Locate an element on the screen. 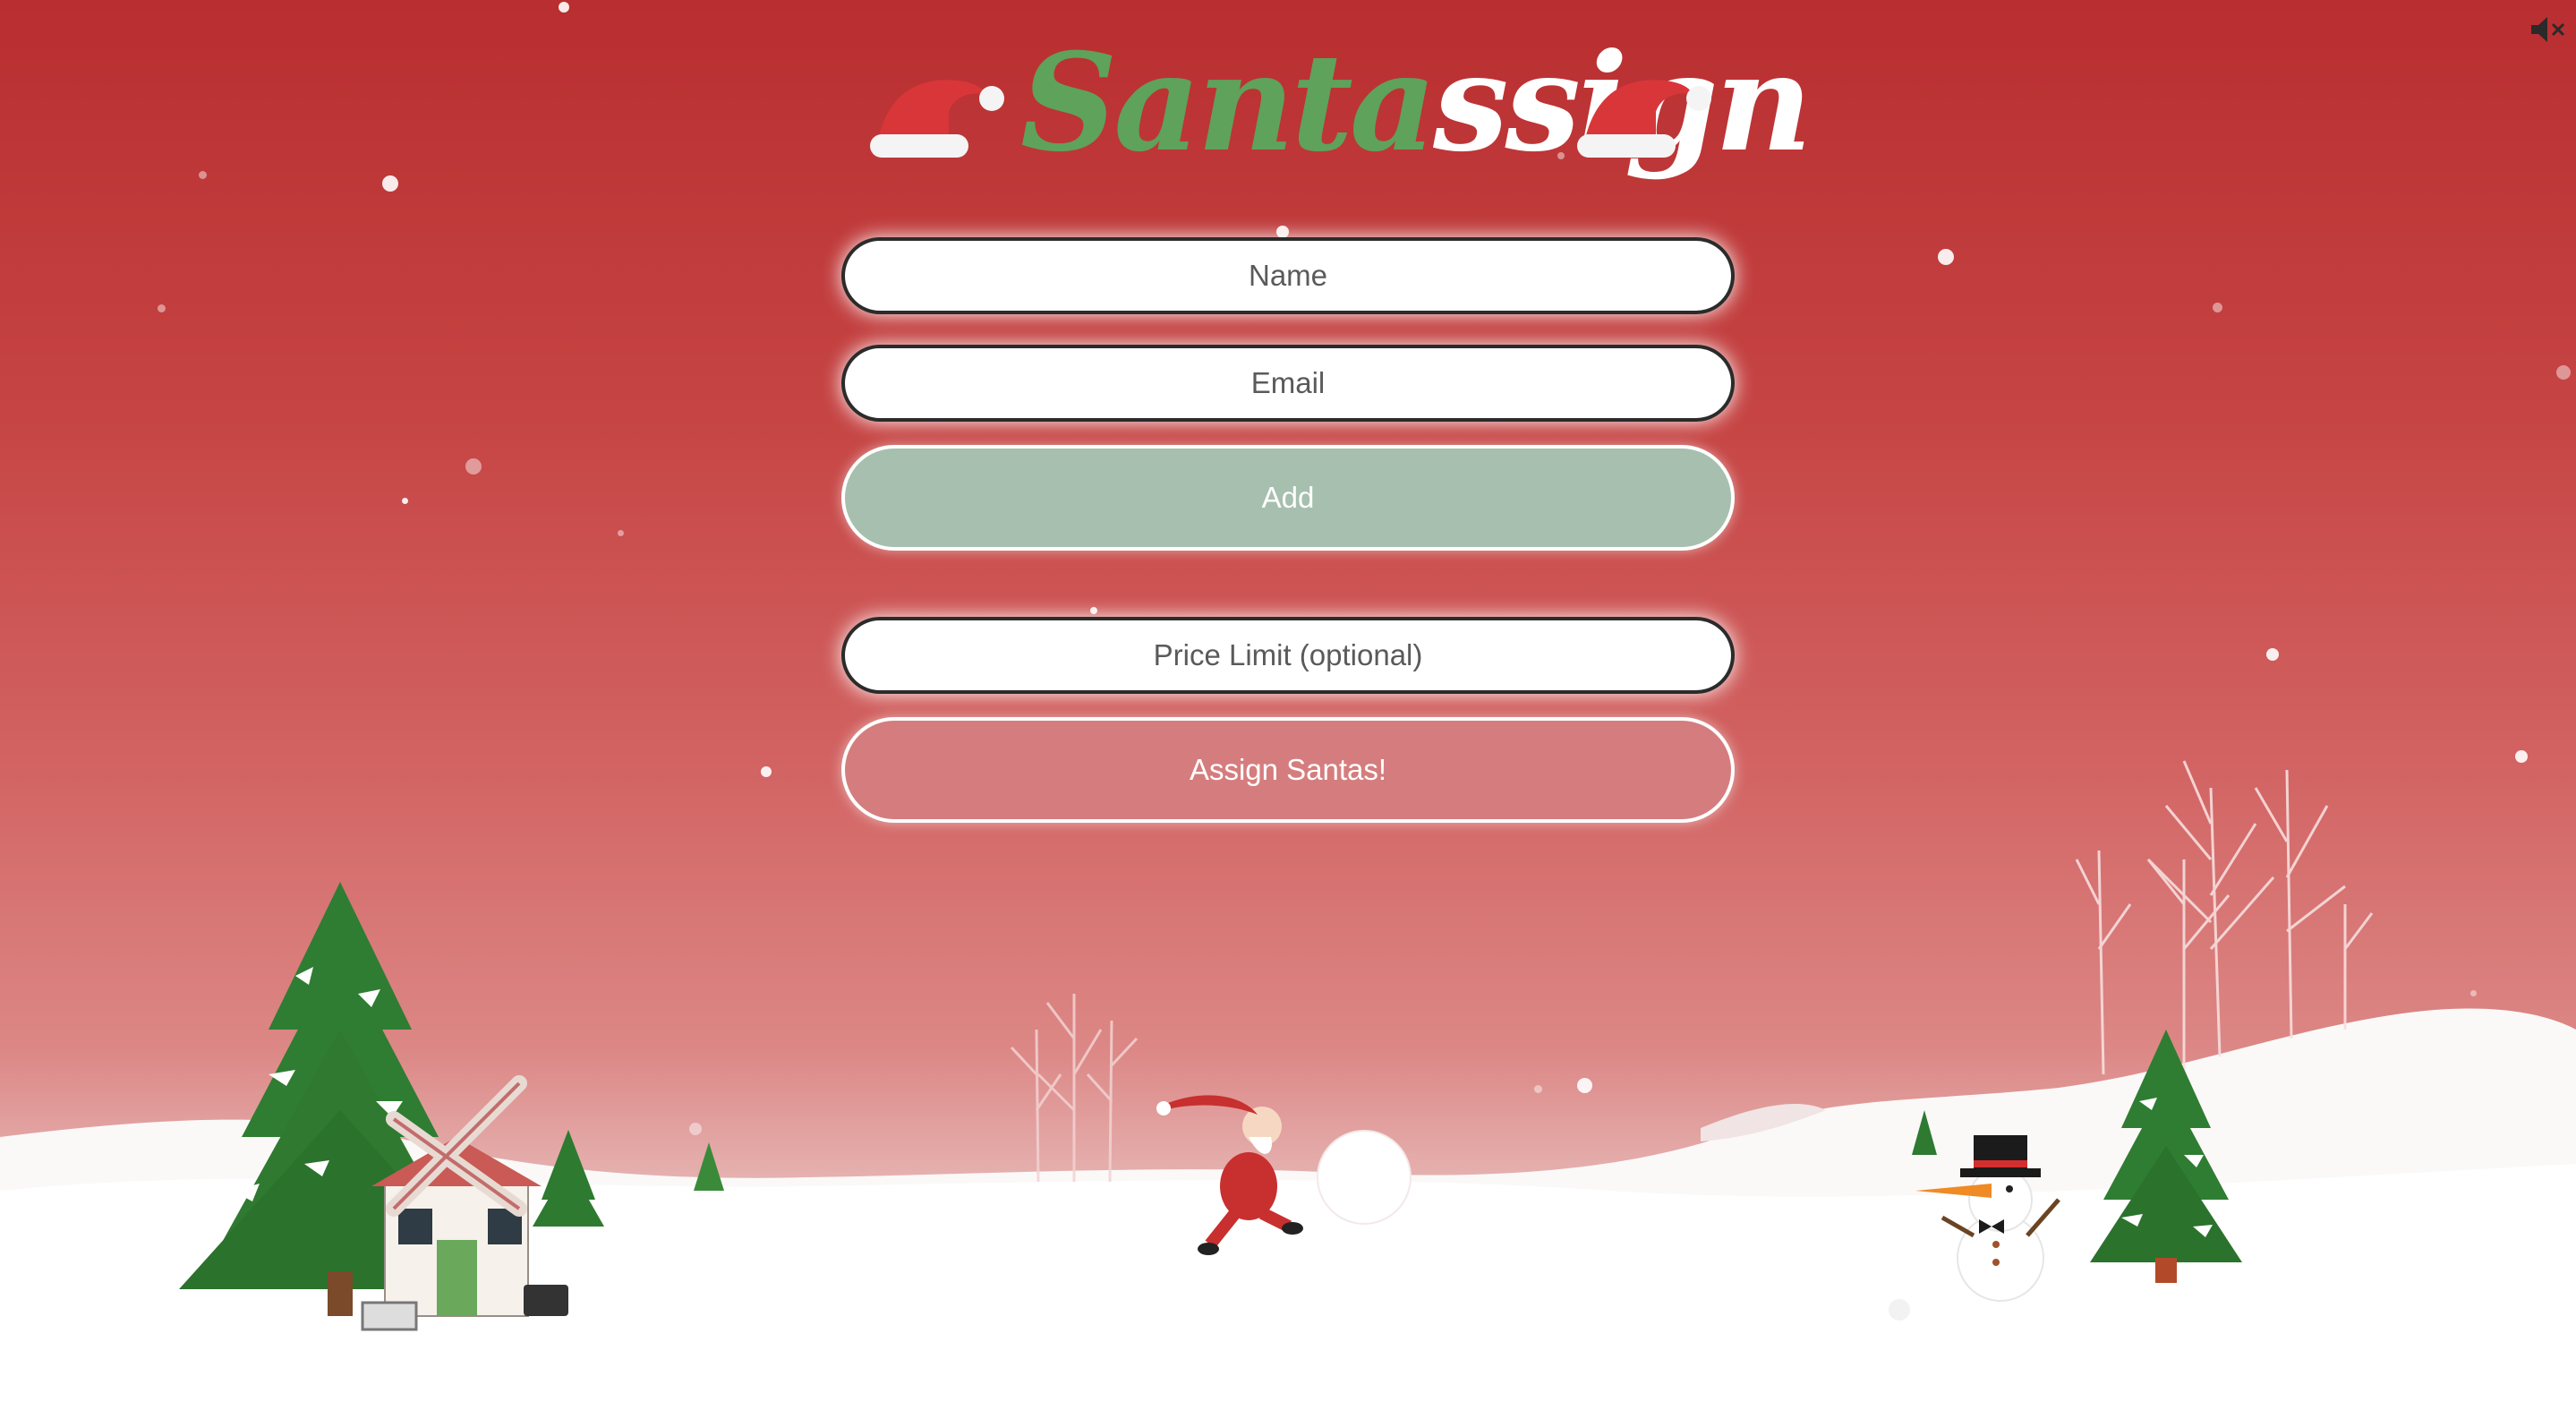 The image size is (2576, 1402). assign-santas-button: Assign Santas! is located at coordinates (1288, 770).